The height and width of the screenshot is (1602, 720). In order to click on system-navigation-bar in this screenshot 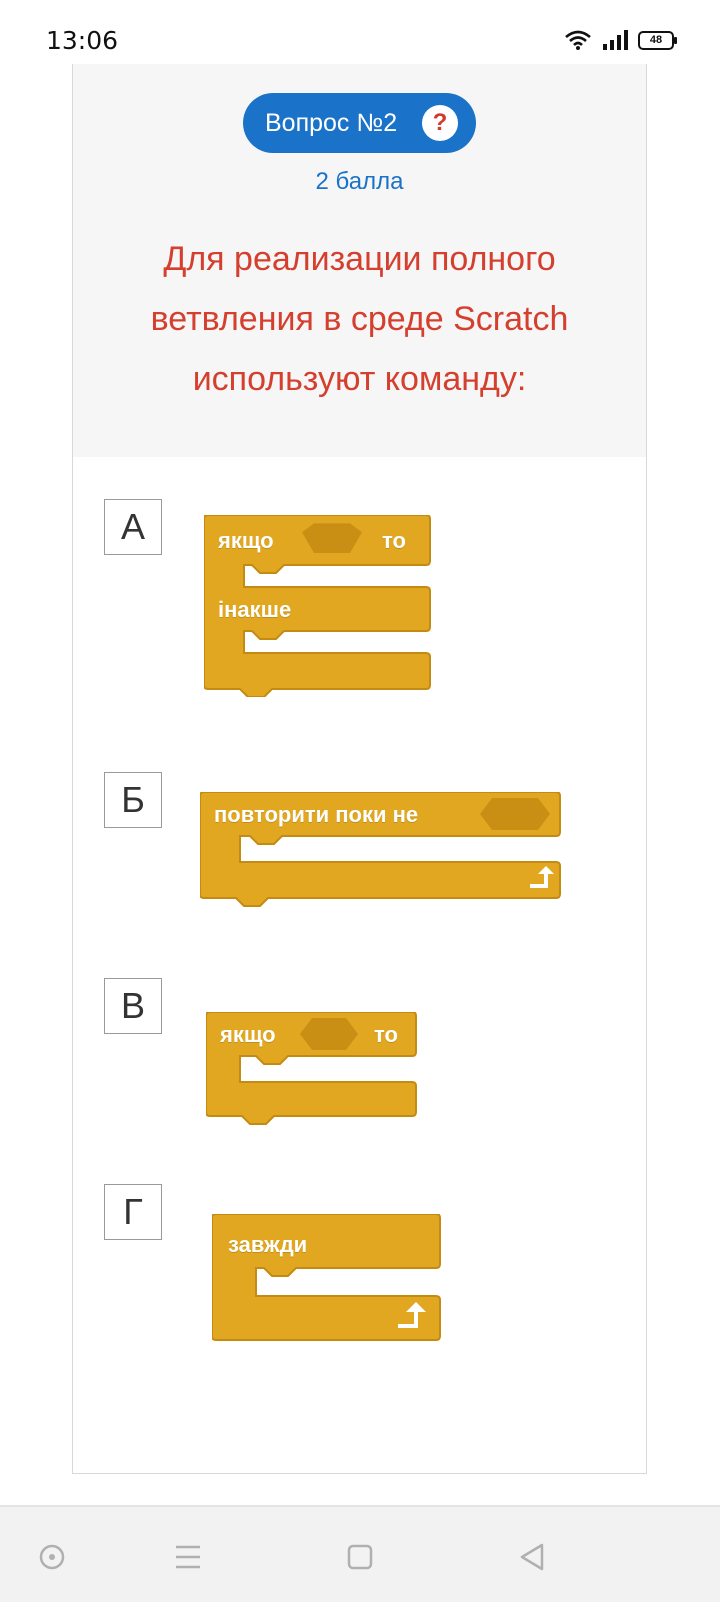, I will do `click(360, 1553)`.